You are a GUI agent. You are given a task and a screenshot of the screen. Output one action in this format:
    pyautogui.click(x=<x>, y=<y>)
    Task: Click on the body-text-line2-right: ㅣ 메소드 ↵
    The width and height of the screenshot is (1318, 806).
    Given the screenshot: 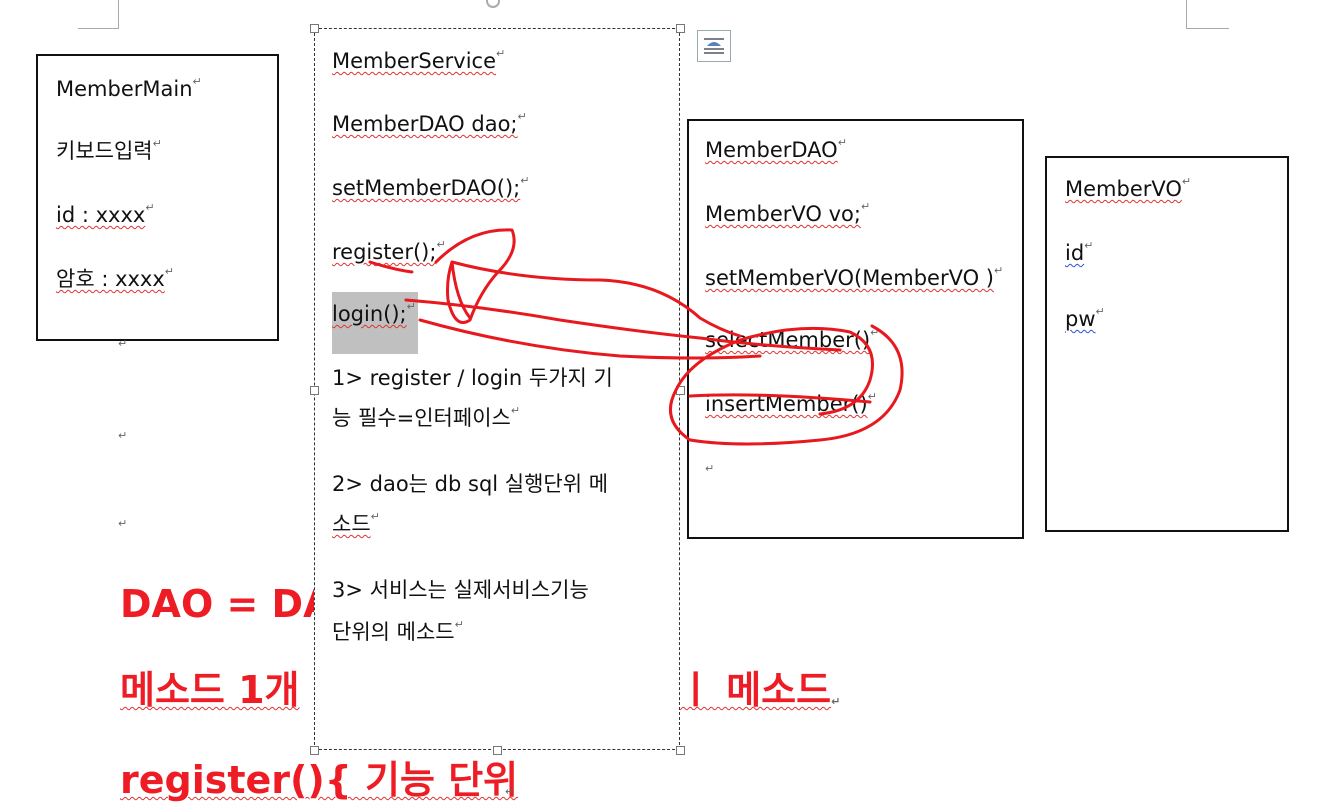 What is the action you would take?
    pyautogui.click(x=759, y=690)
    